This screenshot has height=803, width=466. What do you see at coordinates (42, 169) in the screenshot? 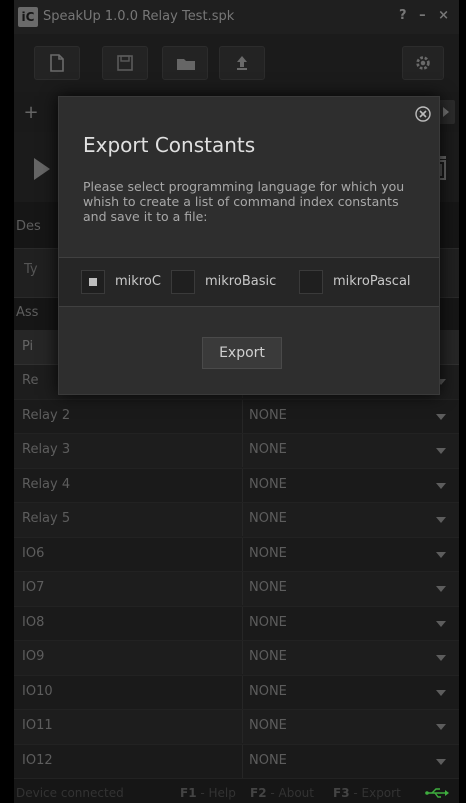
I see `play-icon` at bounding box center [42, 169].